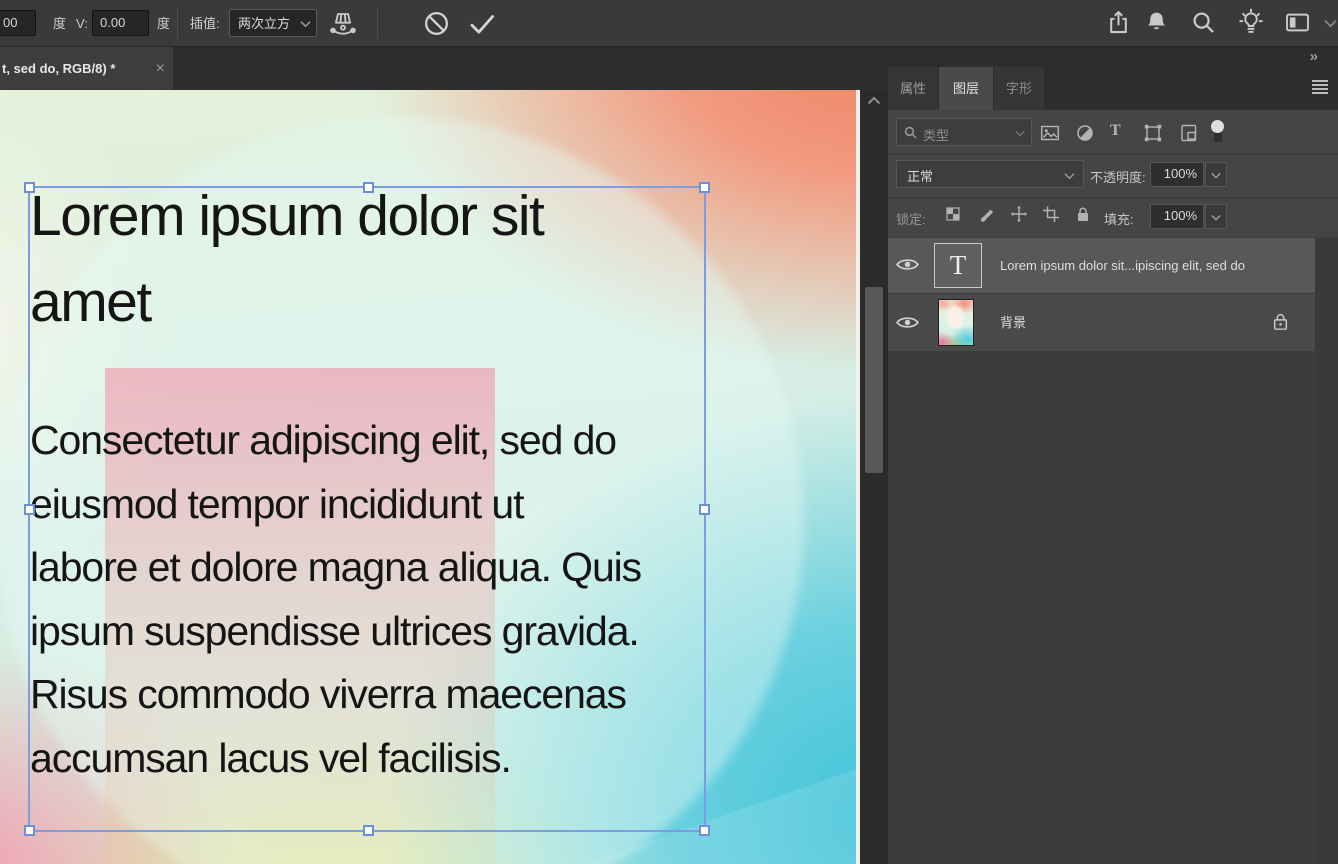 This screenshot has height=864, width=1338. Describe the element at coordinates (1320, 88) in the screenshot. I see `panel-menu-icon` at that location.